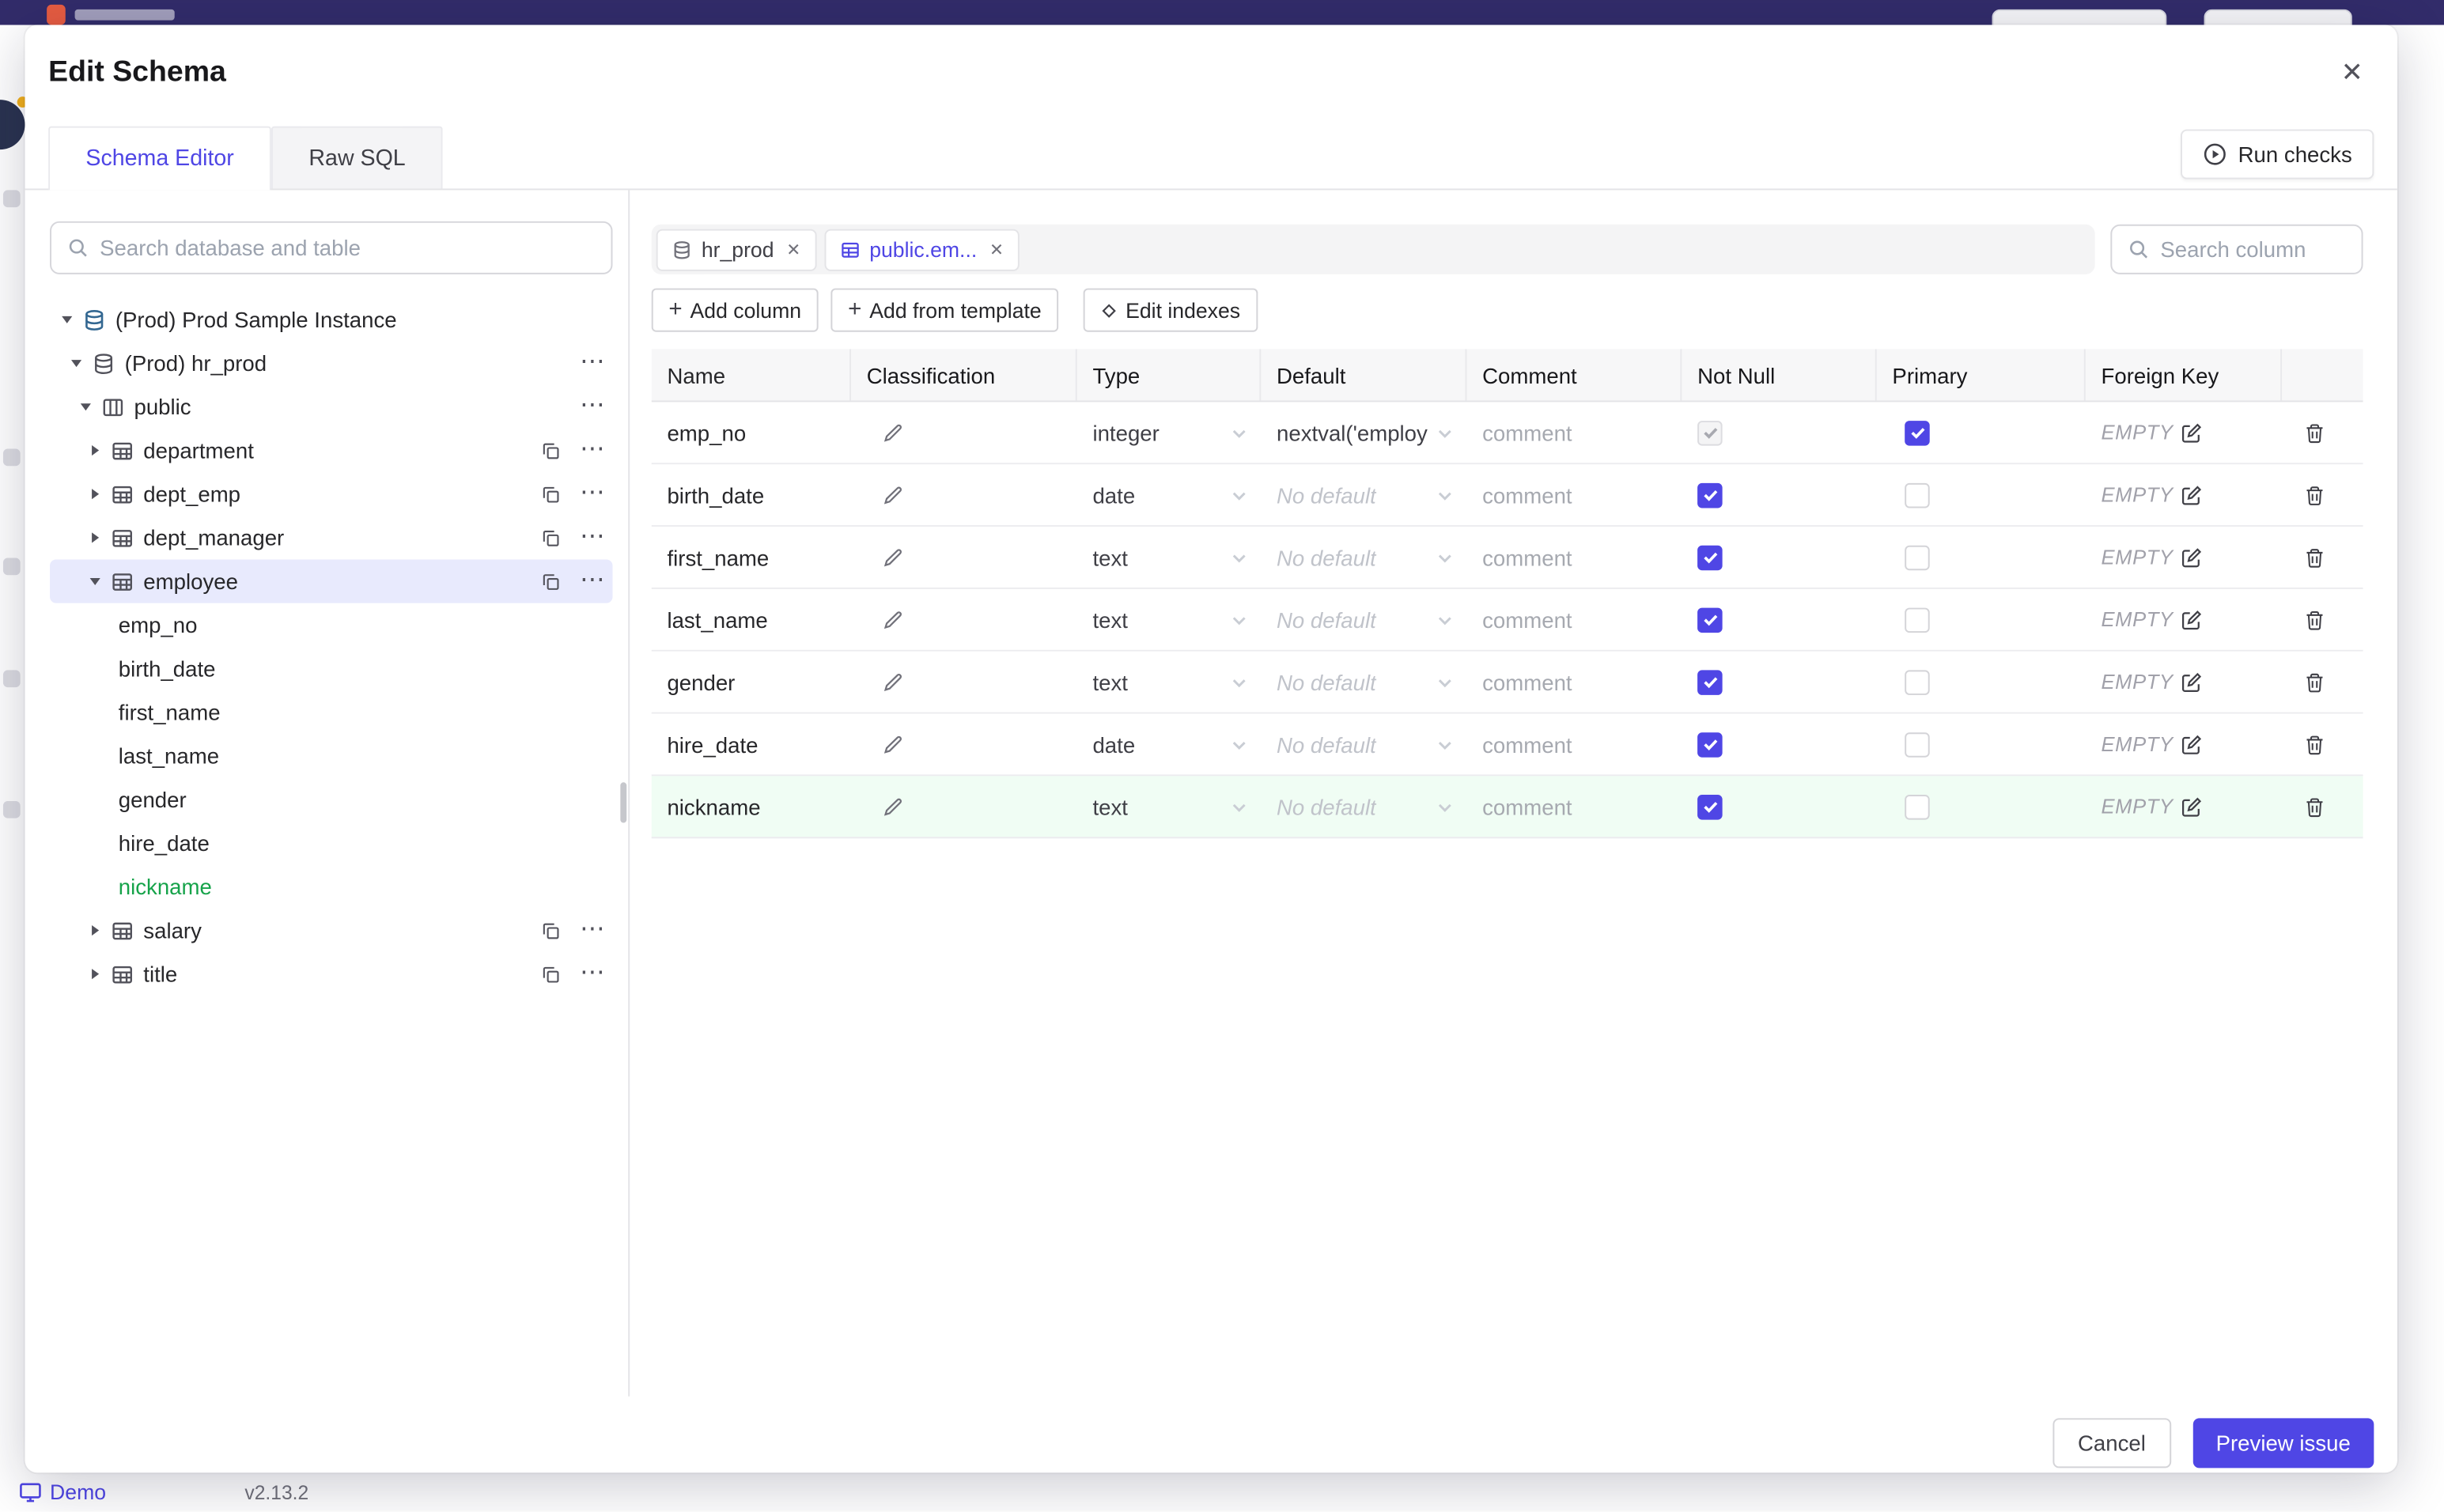 Image resolution: width=2444 pixels, height=1512 pixels. Describe the element at coordinates (2253, 250) in the screenshot. I see `search-column-input` at that location.